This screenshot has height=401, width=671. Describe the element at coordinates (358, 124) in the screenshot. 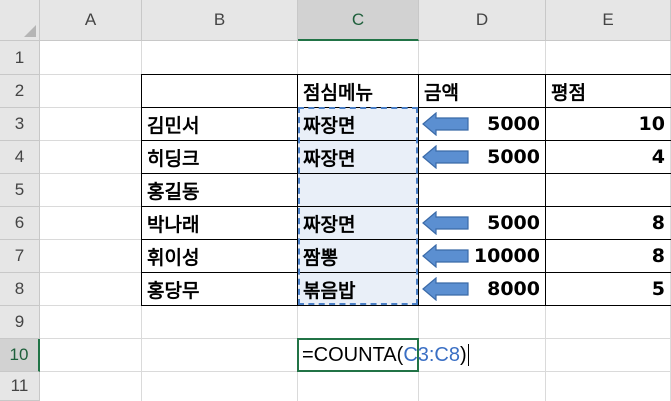

I see `cell-C3: 짜장면` at that location.